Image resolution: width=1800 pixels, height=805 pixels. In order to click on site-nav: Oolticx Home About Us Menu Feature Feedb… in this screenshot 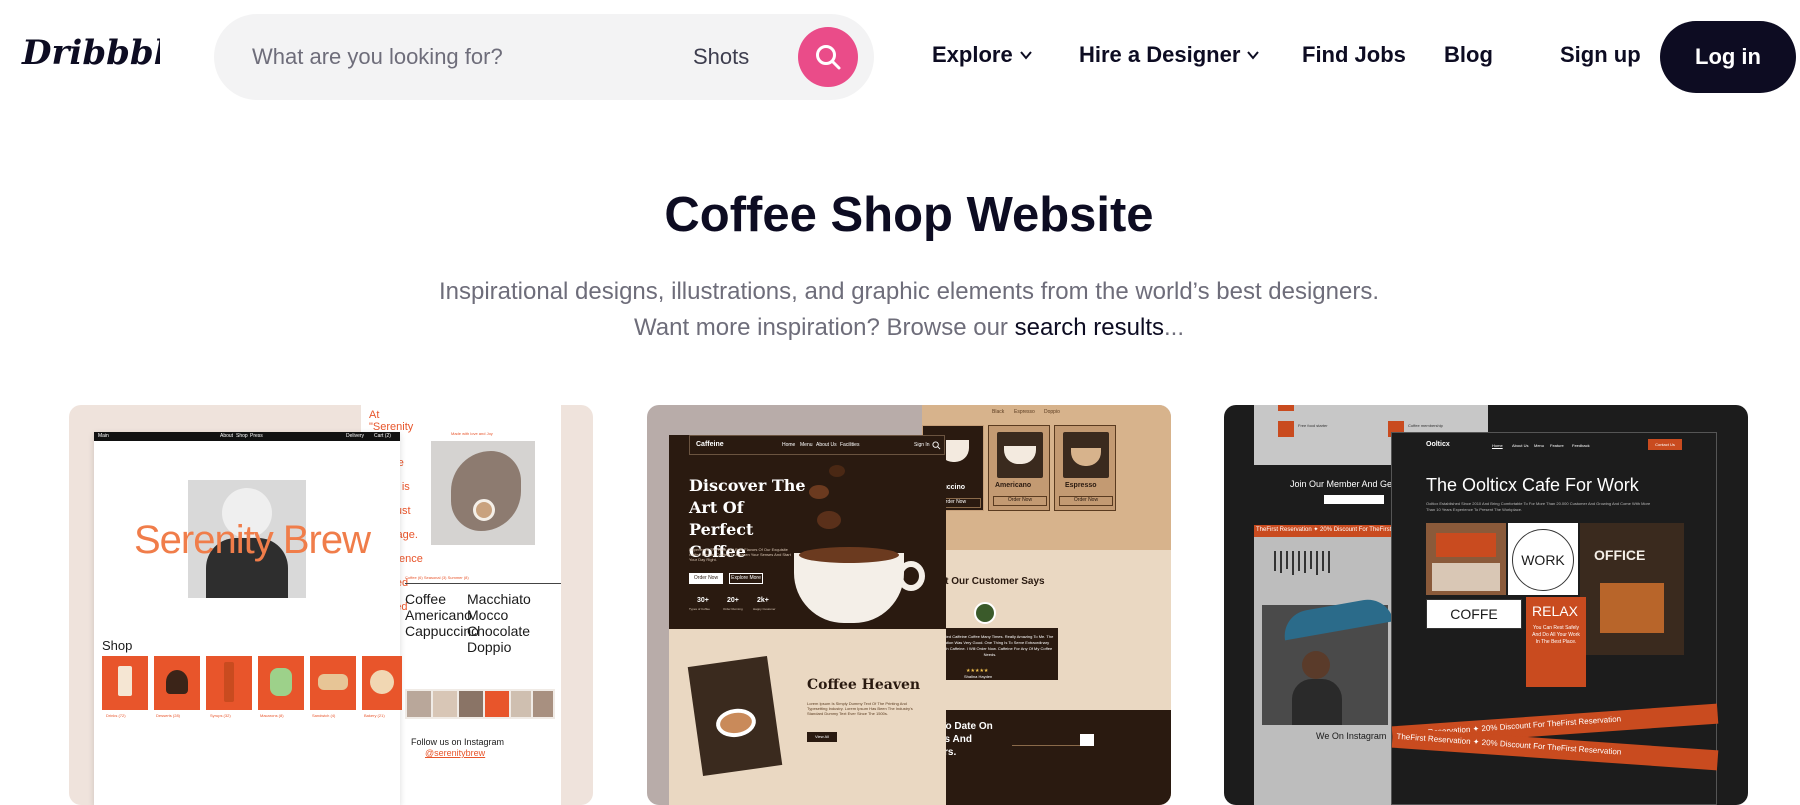, I will do `click(1555, 445)`.